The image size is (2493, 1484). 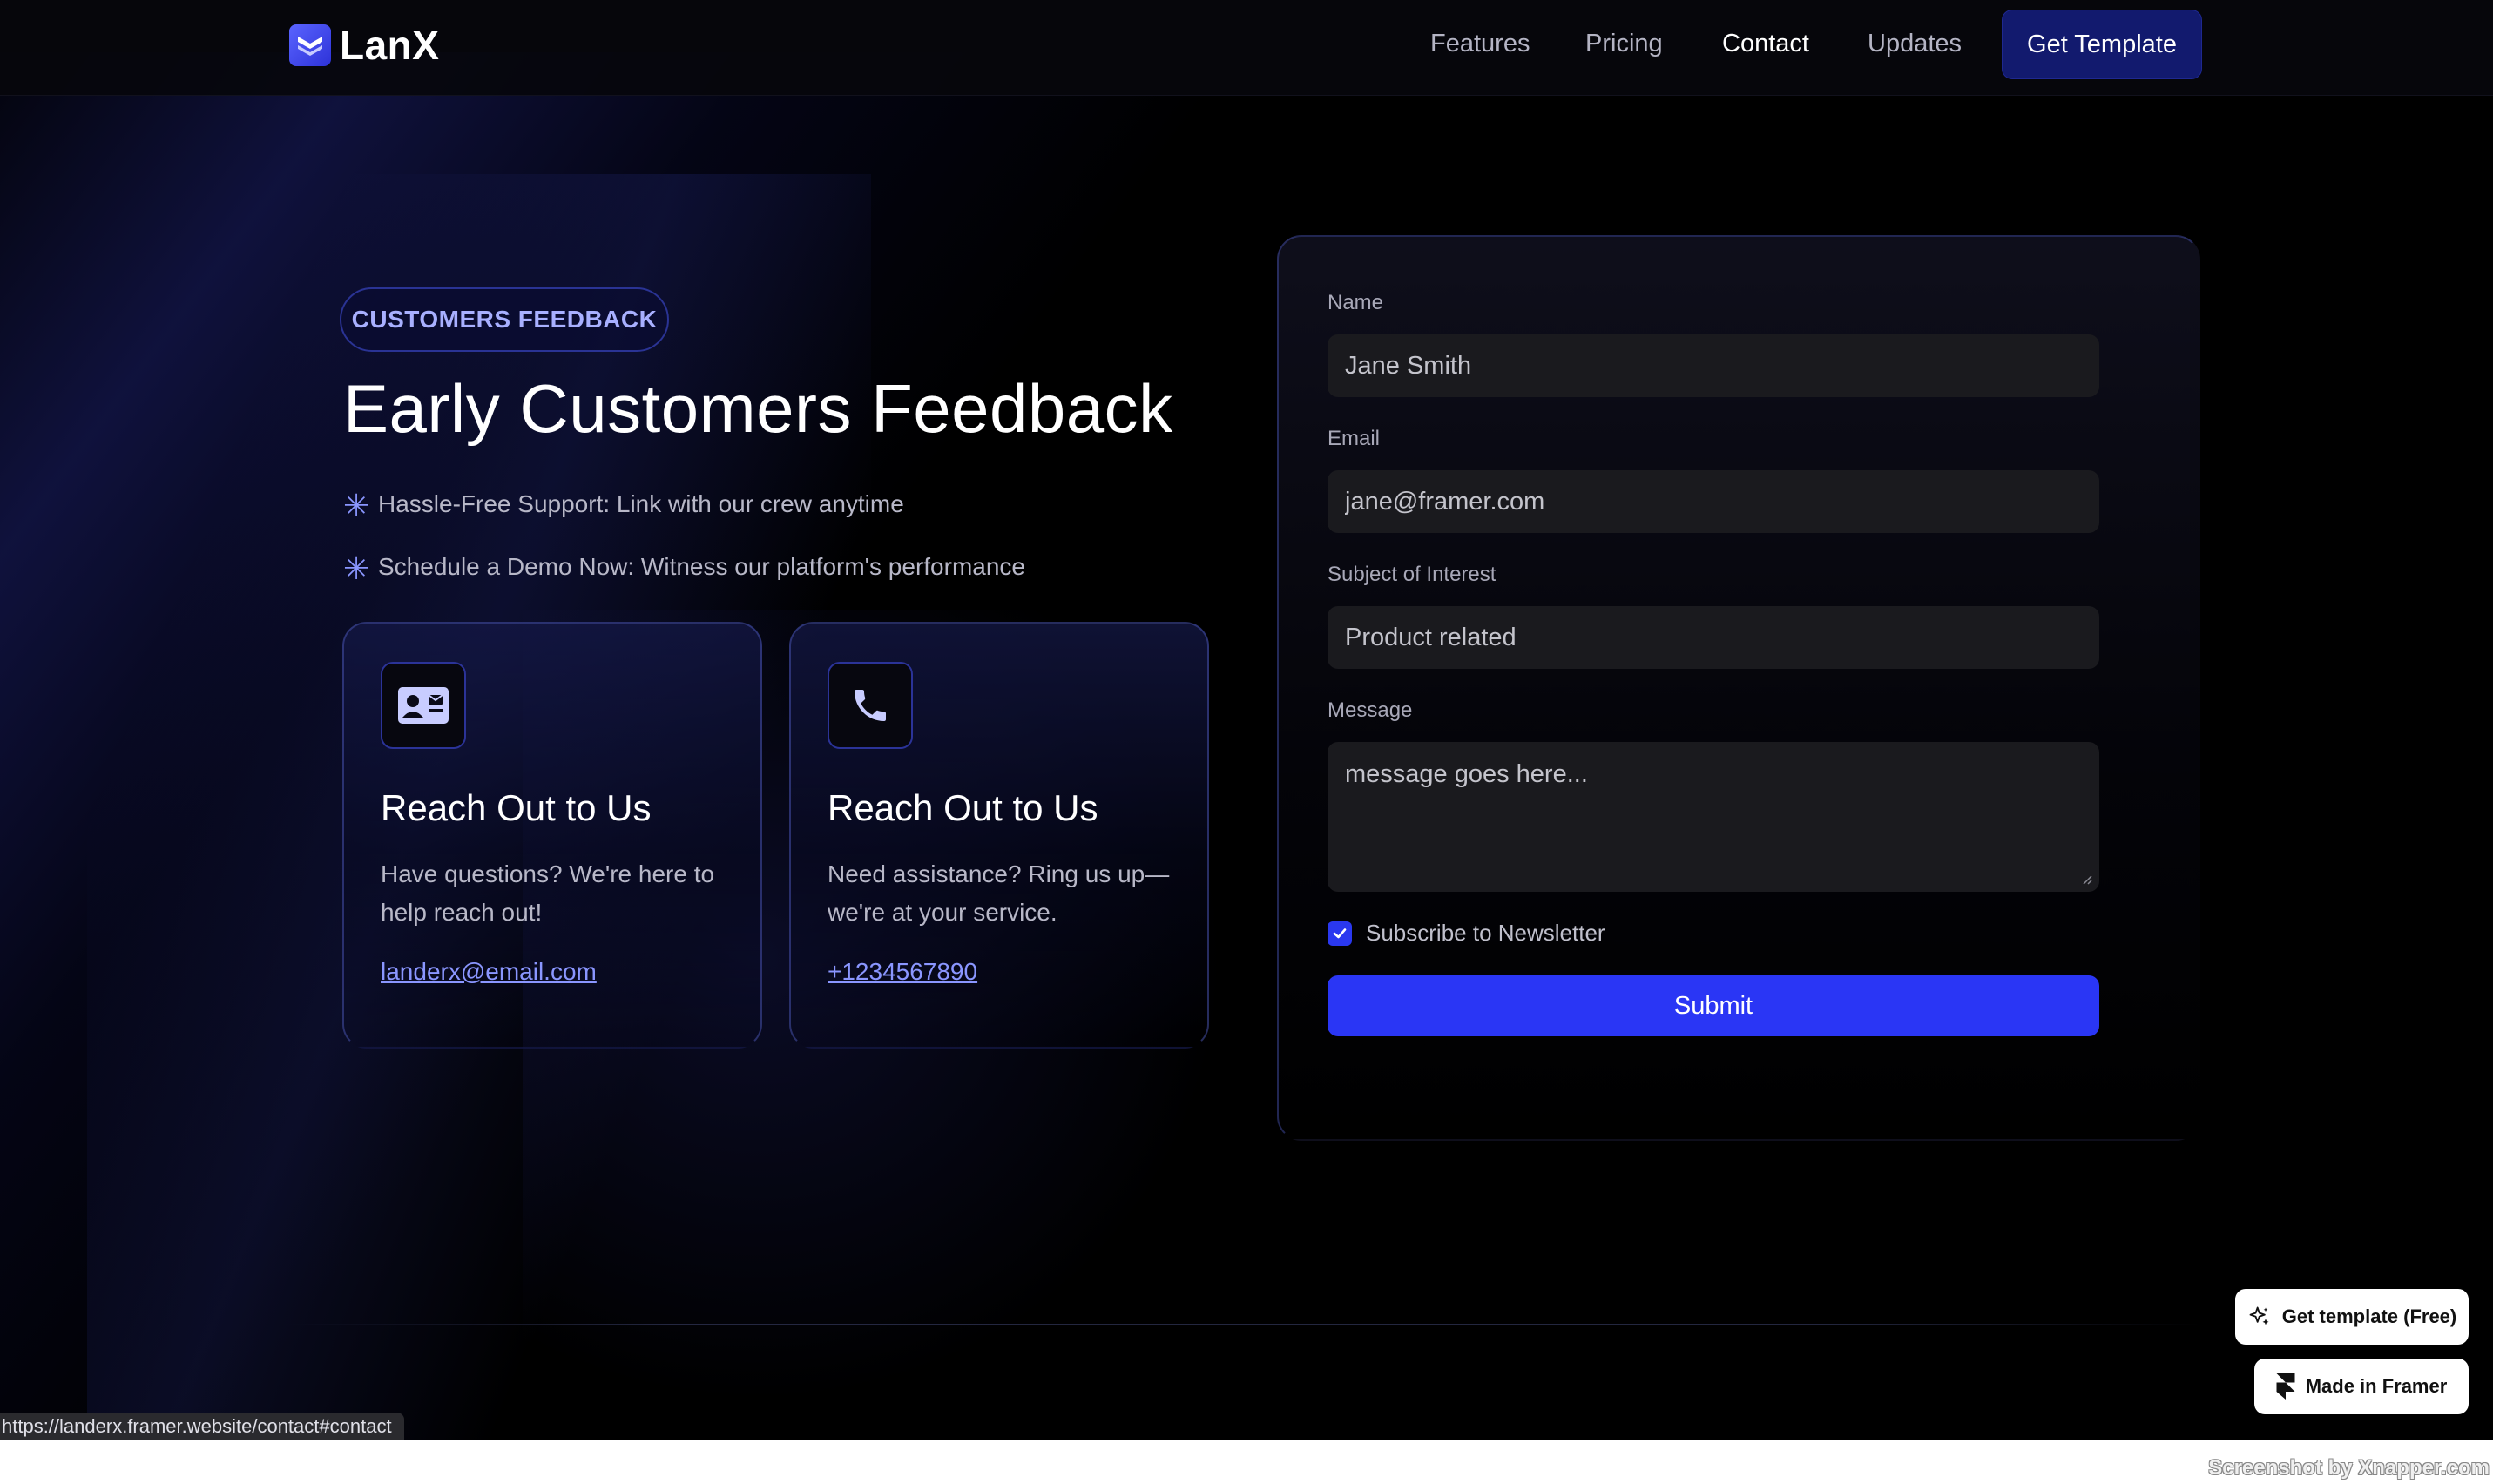 What do you see at coordinates (390, 45) in the screenshot?
I see `logo-text: LanX` at bounding box center [390, 45].